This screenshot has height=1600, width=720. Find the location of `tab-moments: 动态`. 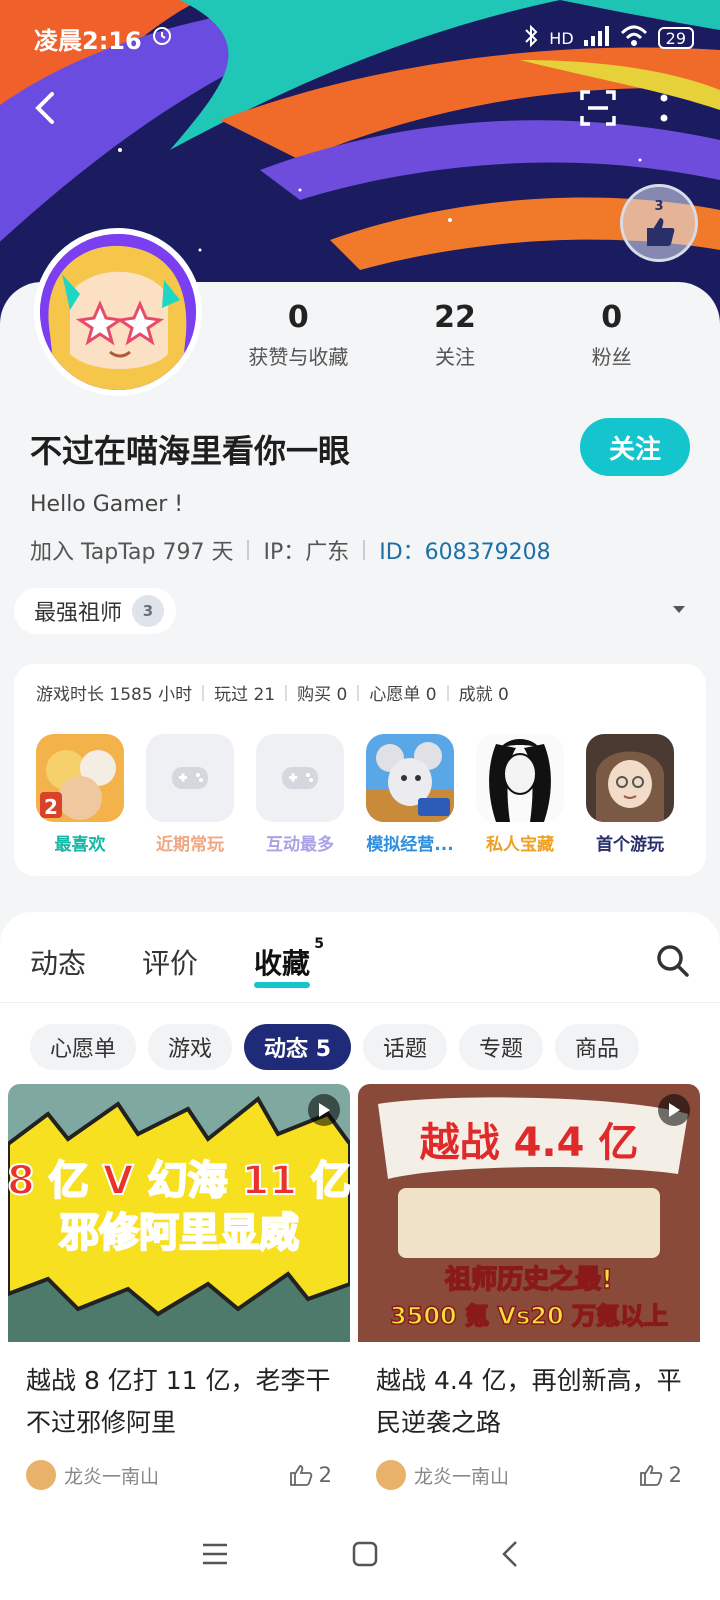

tab-moments: 动态 is located at coordinates (58, 962).